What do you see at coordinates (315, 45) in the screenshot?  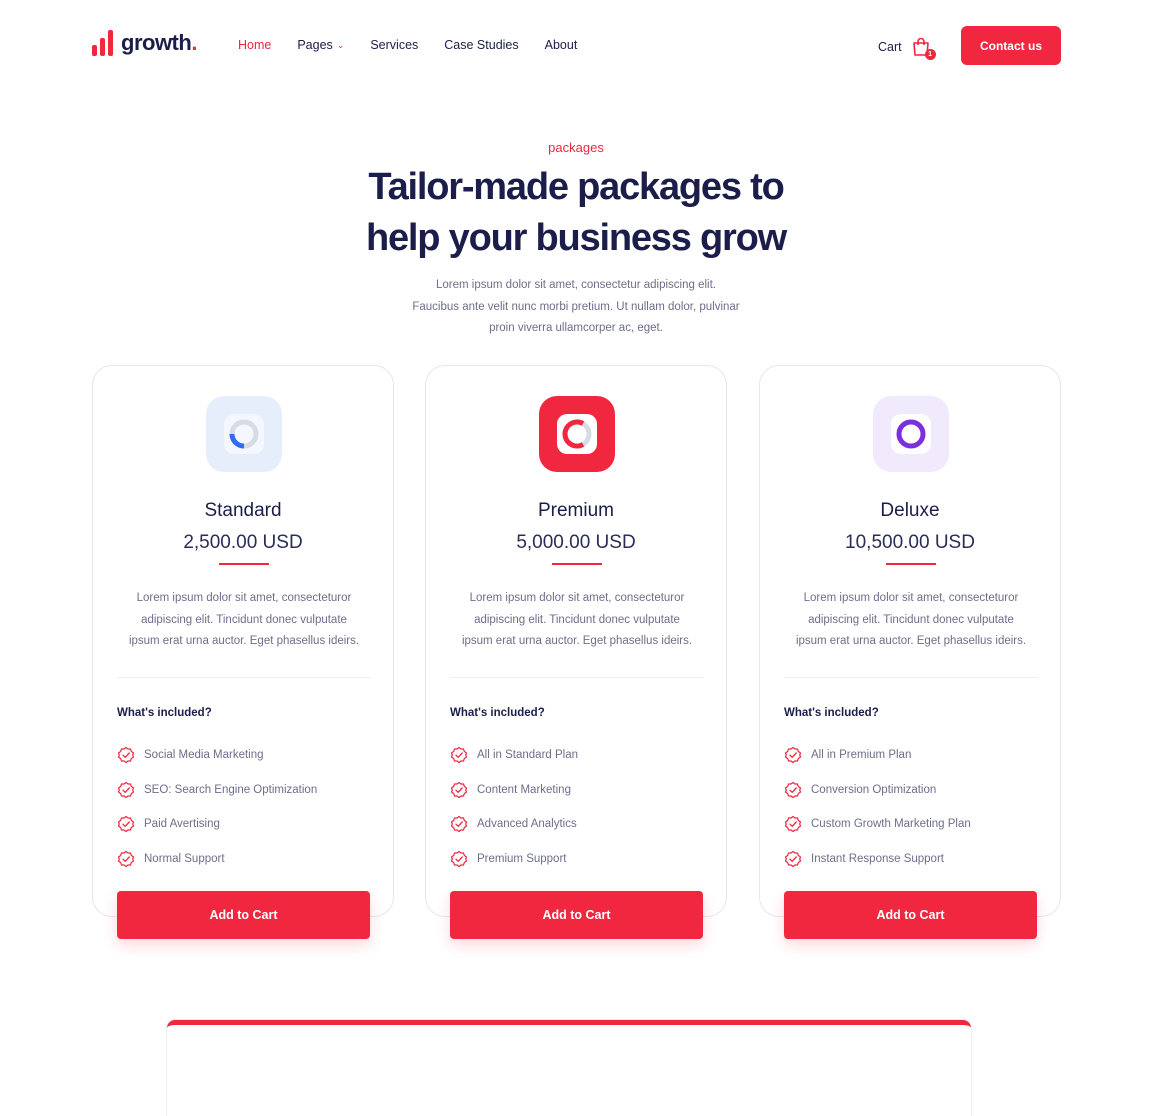 I see `nav-item-pages-label: Pages` at bounding box center [315, 45].